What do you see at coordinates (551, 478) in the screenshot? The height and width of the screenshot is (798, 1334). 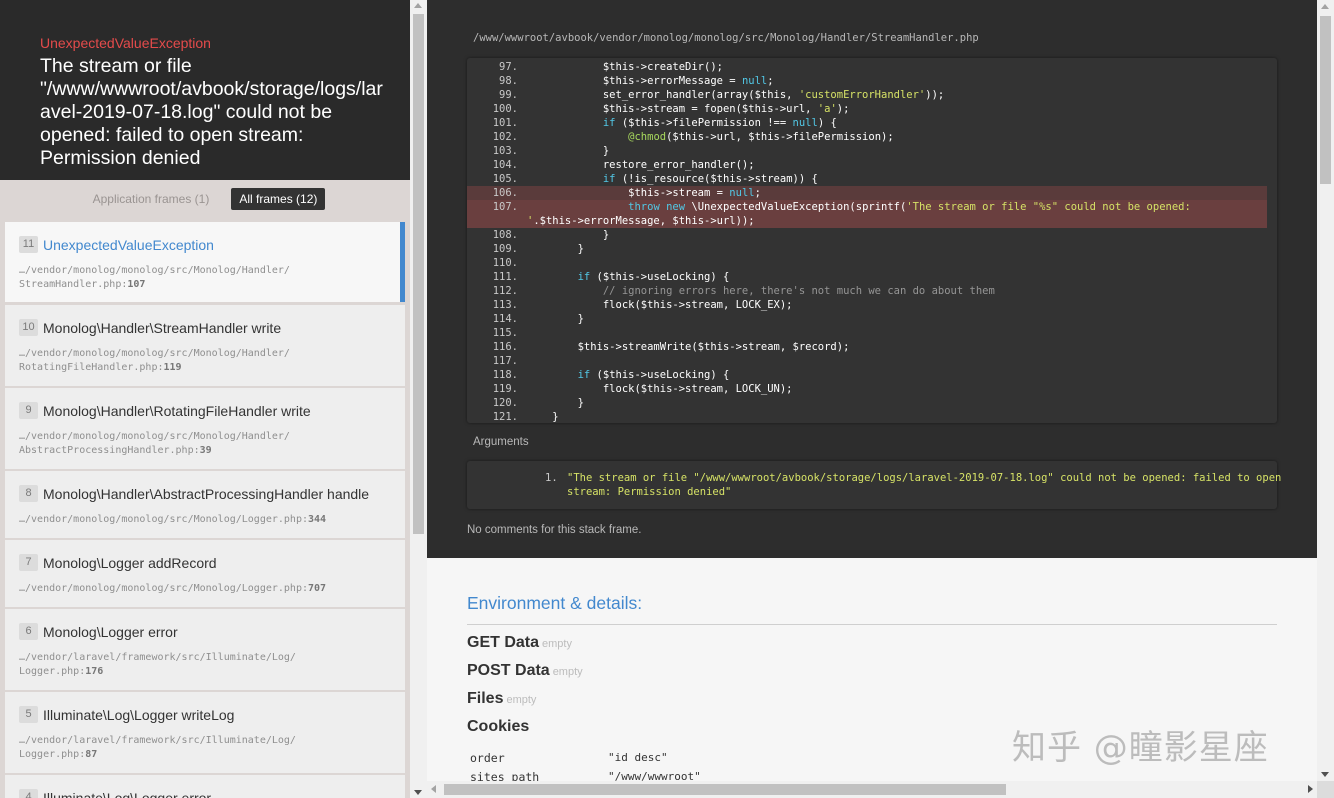 I see `argument-number: 1.` at bounding box center [551, 478].